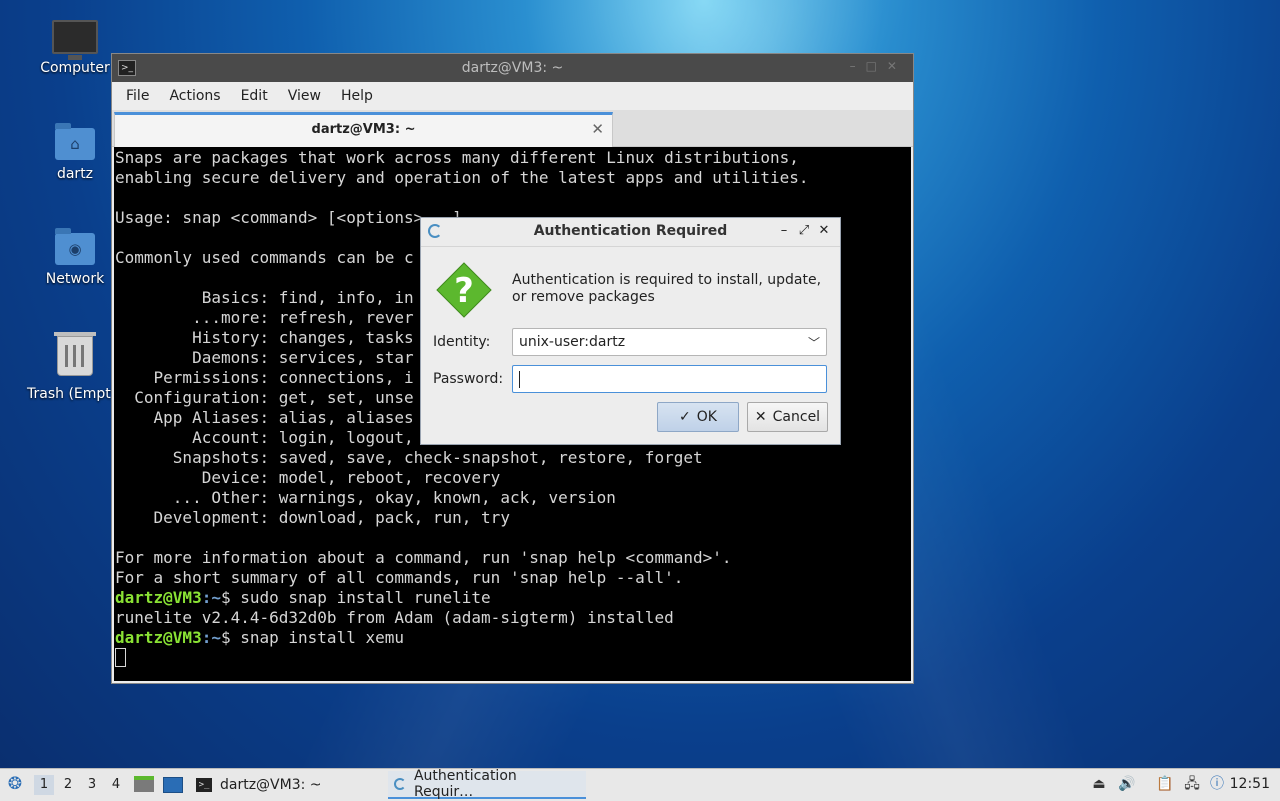 Image resolution: width=1280 pixels, height=801 pixels. What do you see at coordinates (204, 785) in the screenshot?
I see `terminal-icon: >_` at bounding box center [204, 785].